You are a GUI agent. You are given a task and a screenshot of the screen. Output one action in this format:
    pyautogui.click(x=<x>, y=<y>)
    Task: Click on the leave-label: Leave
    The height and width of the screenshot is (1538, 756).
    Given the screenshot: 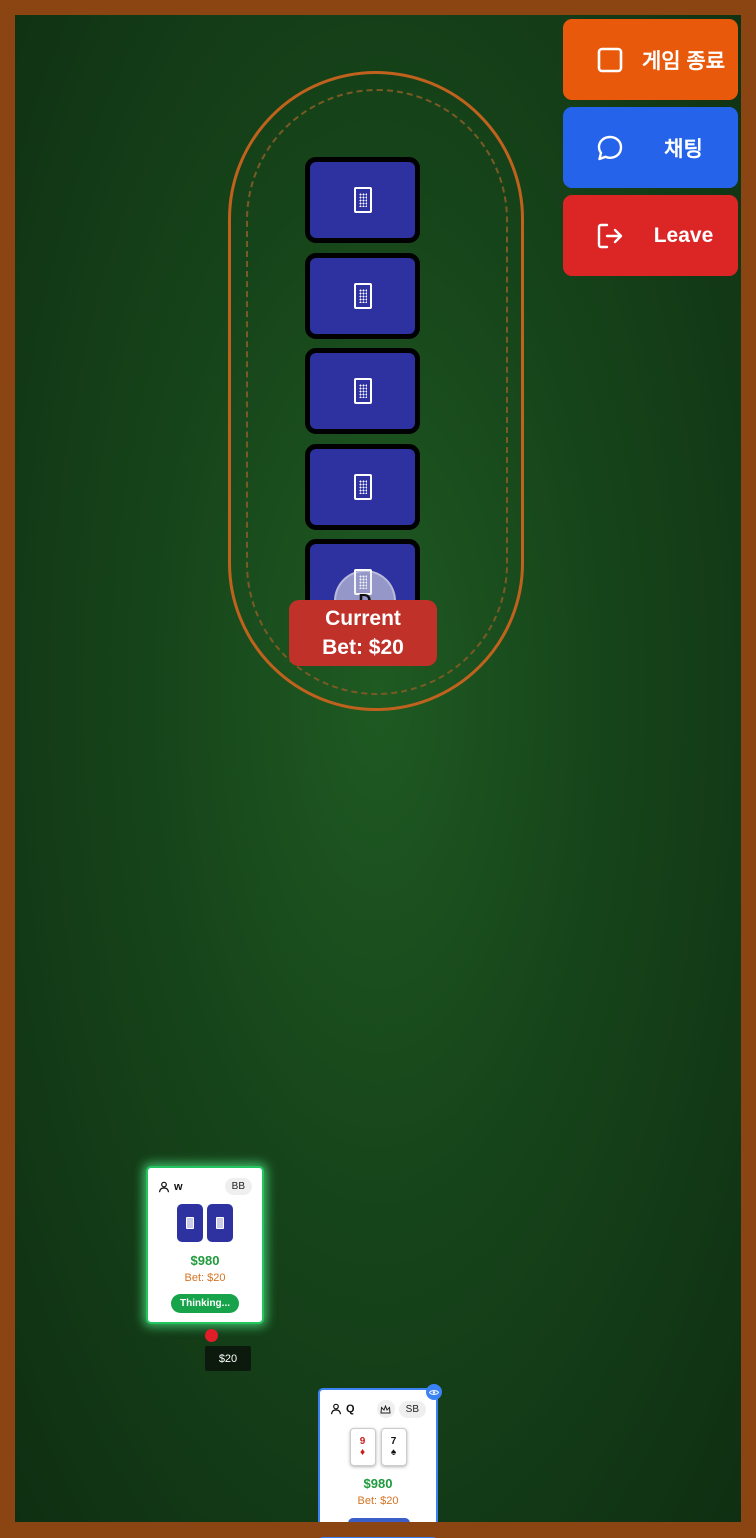 What is the action you would take?
    pyautogui.click(x=683, y=235)
    